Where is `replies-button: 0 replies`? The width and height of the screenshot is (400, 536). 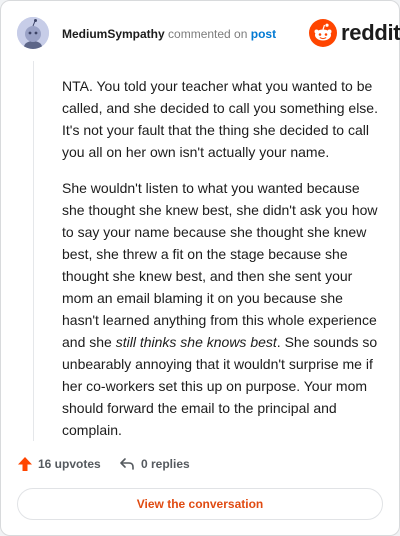
replies-button: 0 replies is located at coordinates (154, 464).